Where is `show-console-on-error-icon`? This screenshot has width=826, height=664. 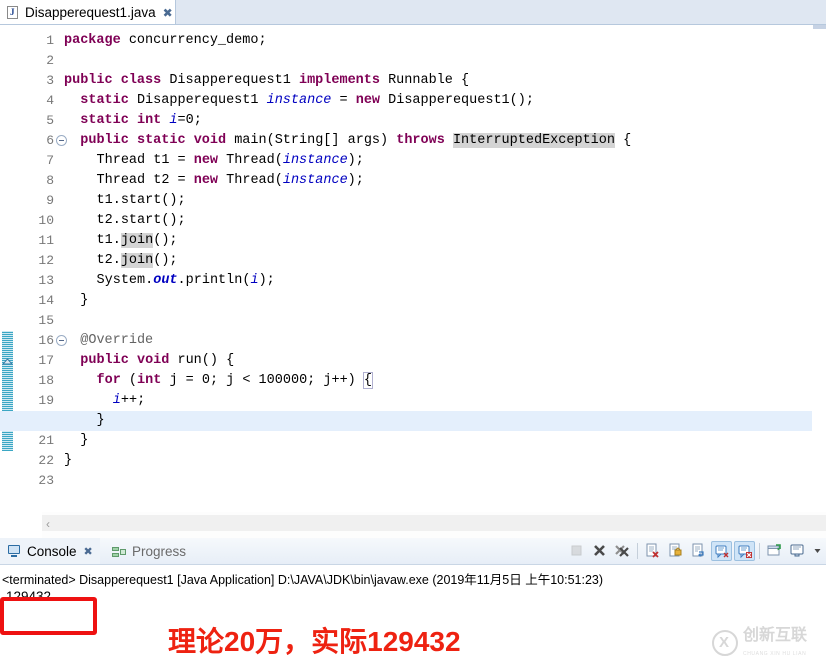 show-console-on-error-icon is located at coordinates (744, 551).